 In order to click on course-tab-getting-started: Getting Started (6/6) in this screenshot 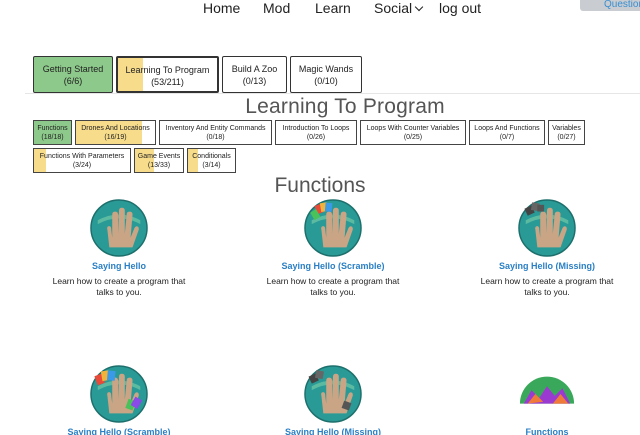, I will do `click(73, 74)`.